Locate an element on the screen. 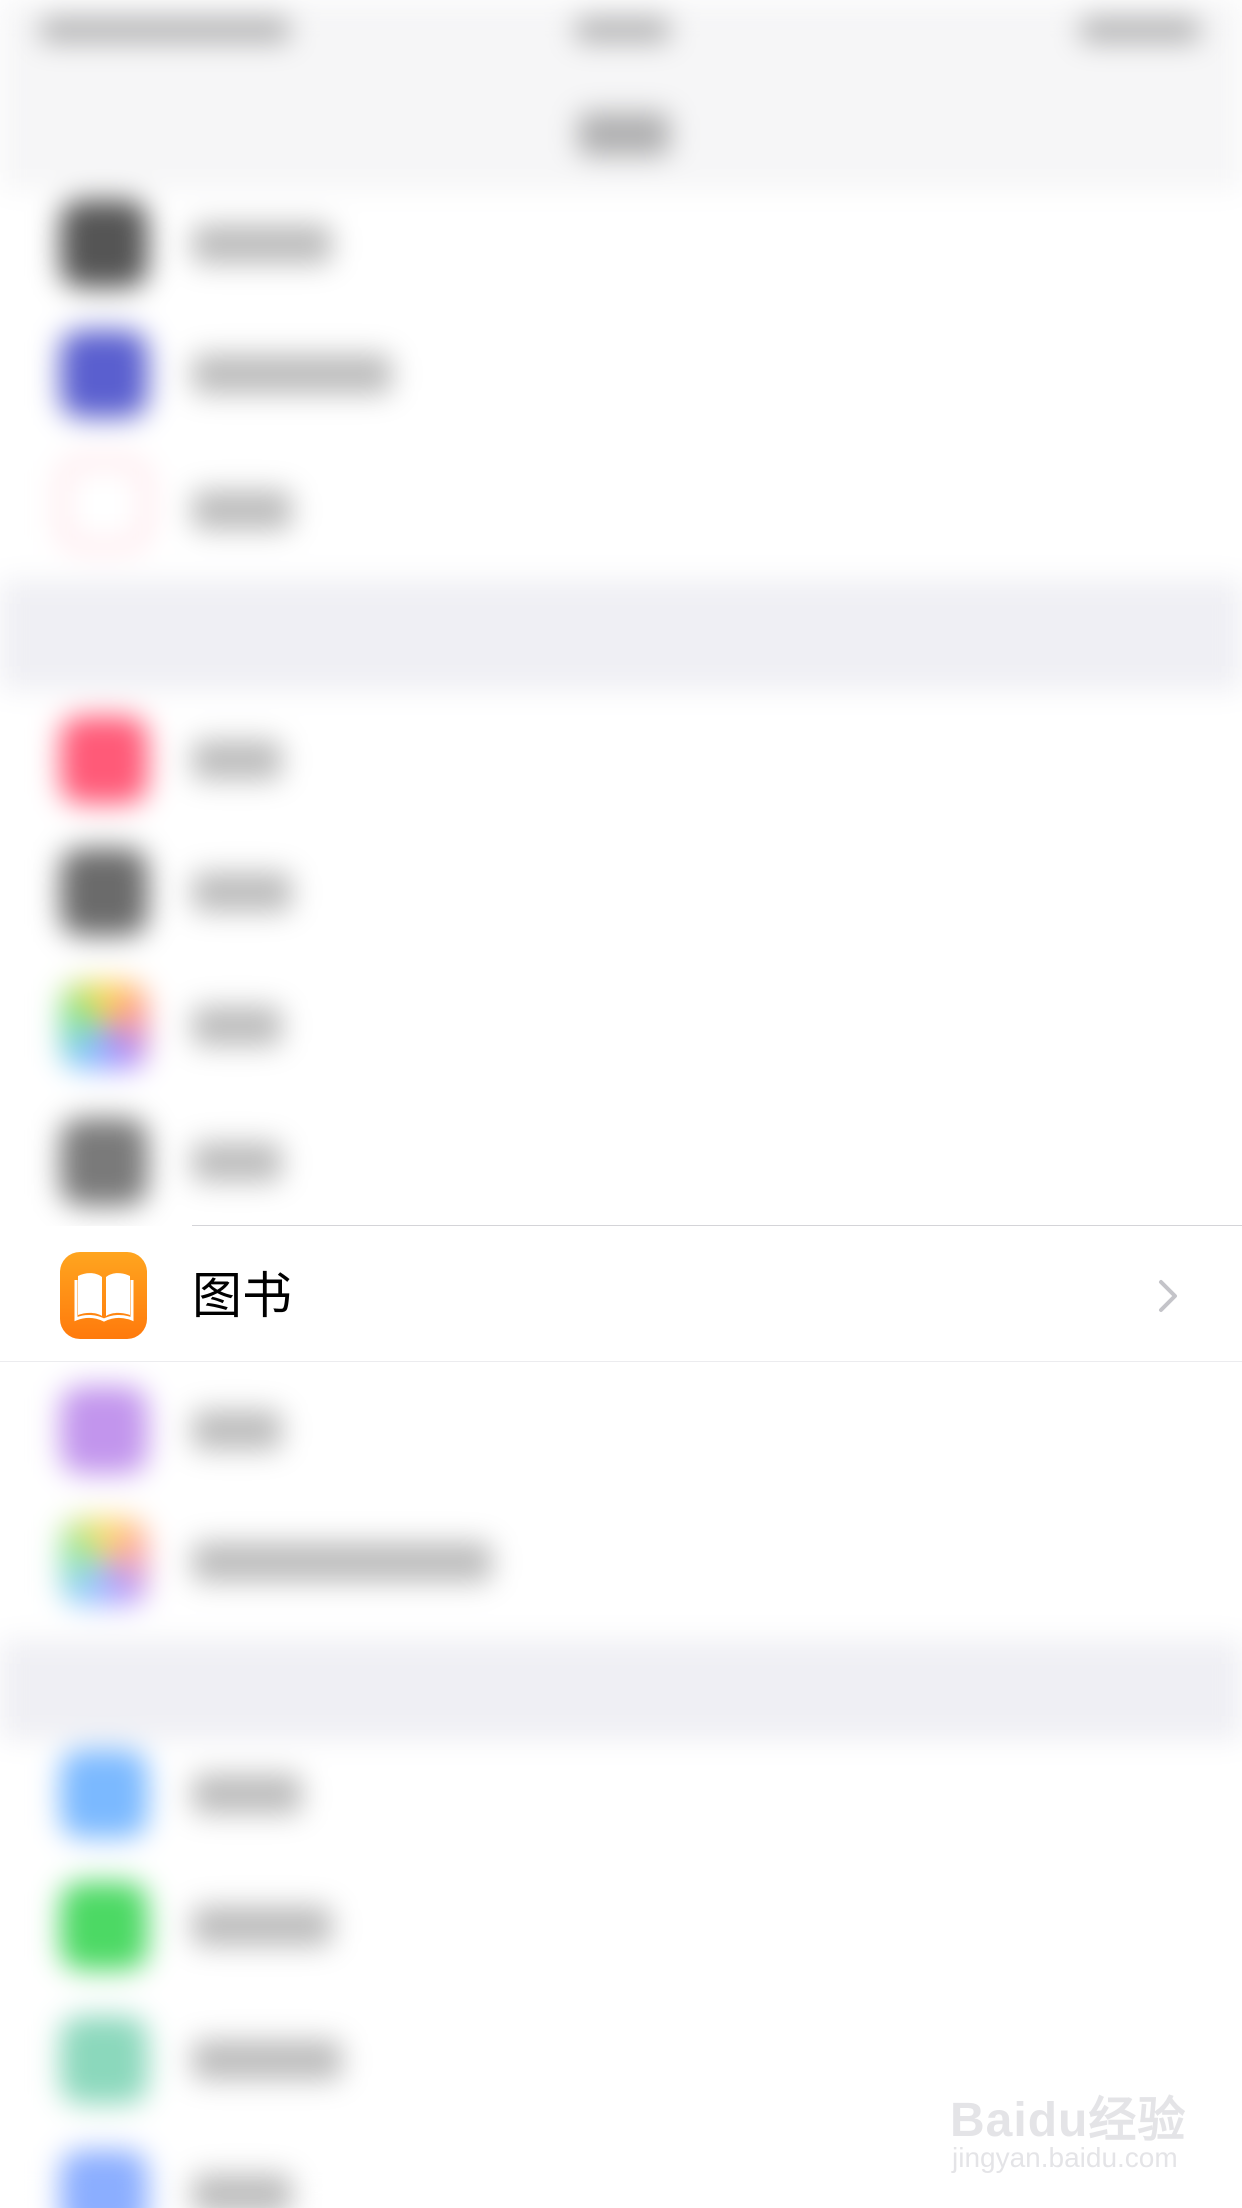  status-bar-carrier is located at coordinates (165, 30).